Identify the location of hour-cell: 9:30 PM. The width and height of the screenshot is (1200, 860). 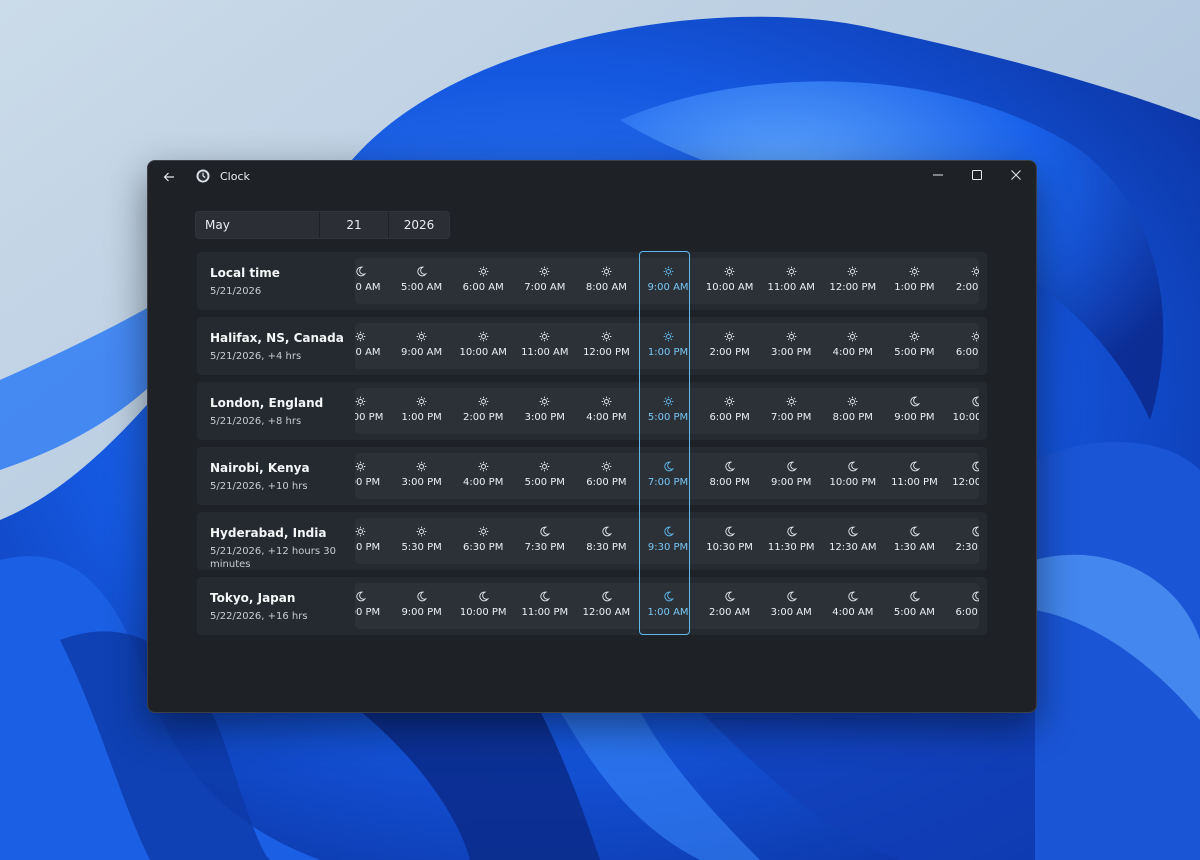
(668, 541).